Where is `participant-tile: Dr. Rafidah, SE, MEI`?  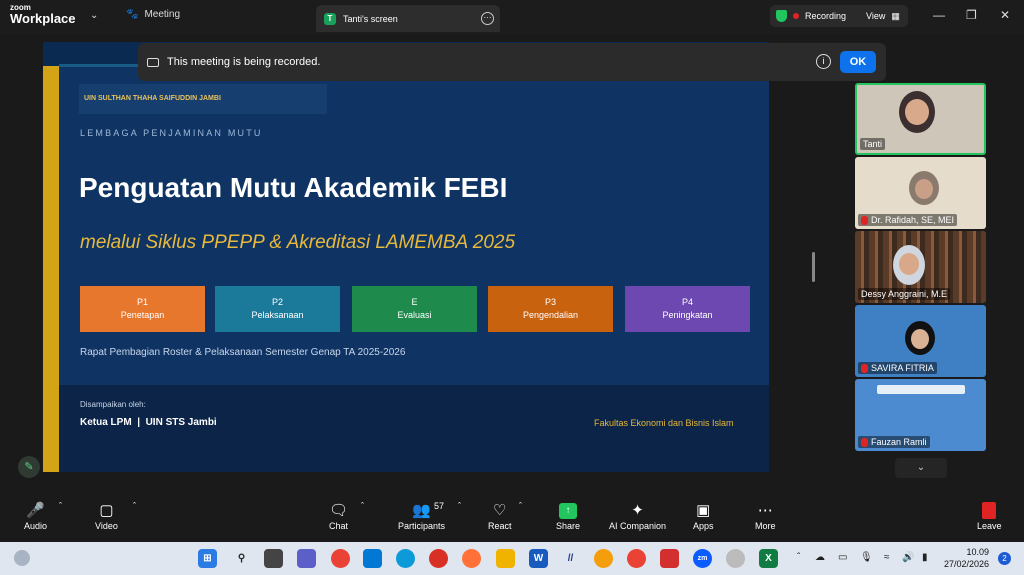
participant-tile: Dr. Rafidah, SE, MEI is located at coordinates (920, 193).